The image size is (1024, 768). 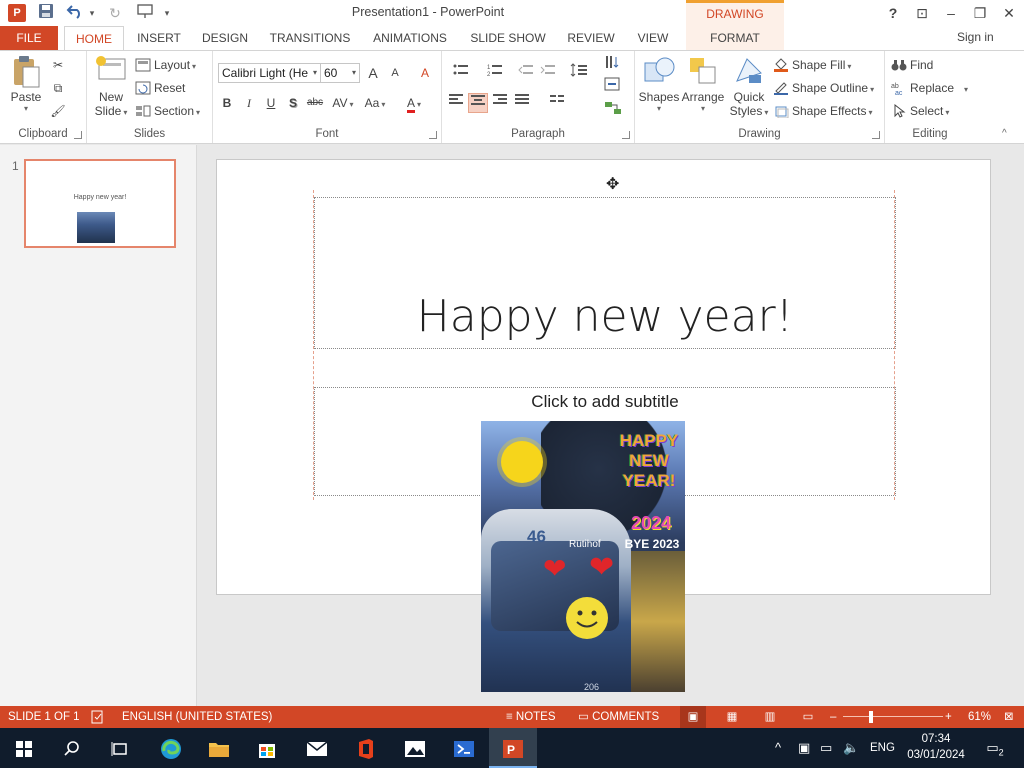 I want to click on align-left-icon, so click(x=456, y=103).